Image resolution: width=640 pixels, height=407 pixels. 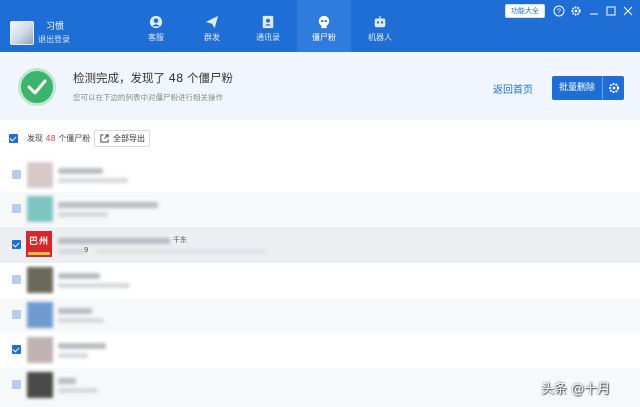 I want to click on name-fragment: 千东, so click(x=180, y=240).